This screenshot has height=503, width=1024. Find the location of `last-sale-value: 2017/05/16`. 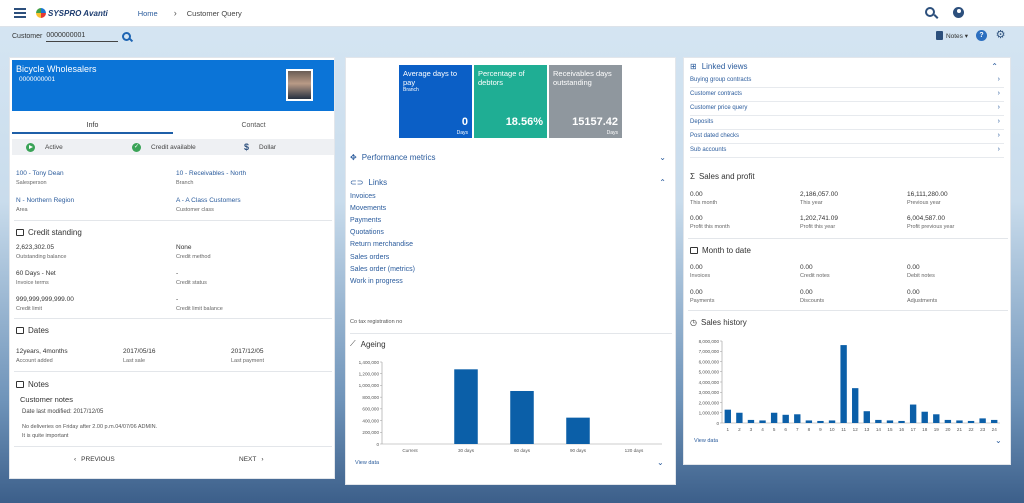

last-sale-value: 2017/05/16 is located at coordinates (139, 351).